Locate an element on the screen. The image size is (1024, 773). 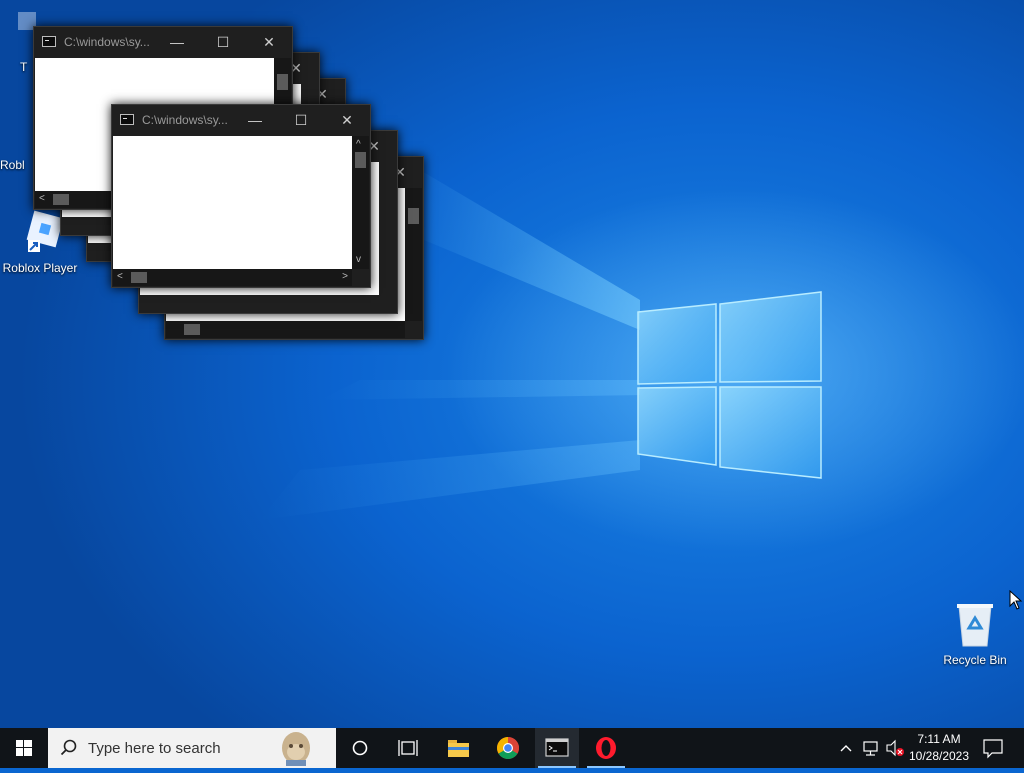
cortana-button is located at coordinates (360, 748).